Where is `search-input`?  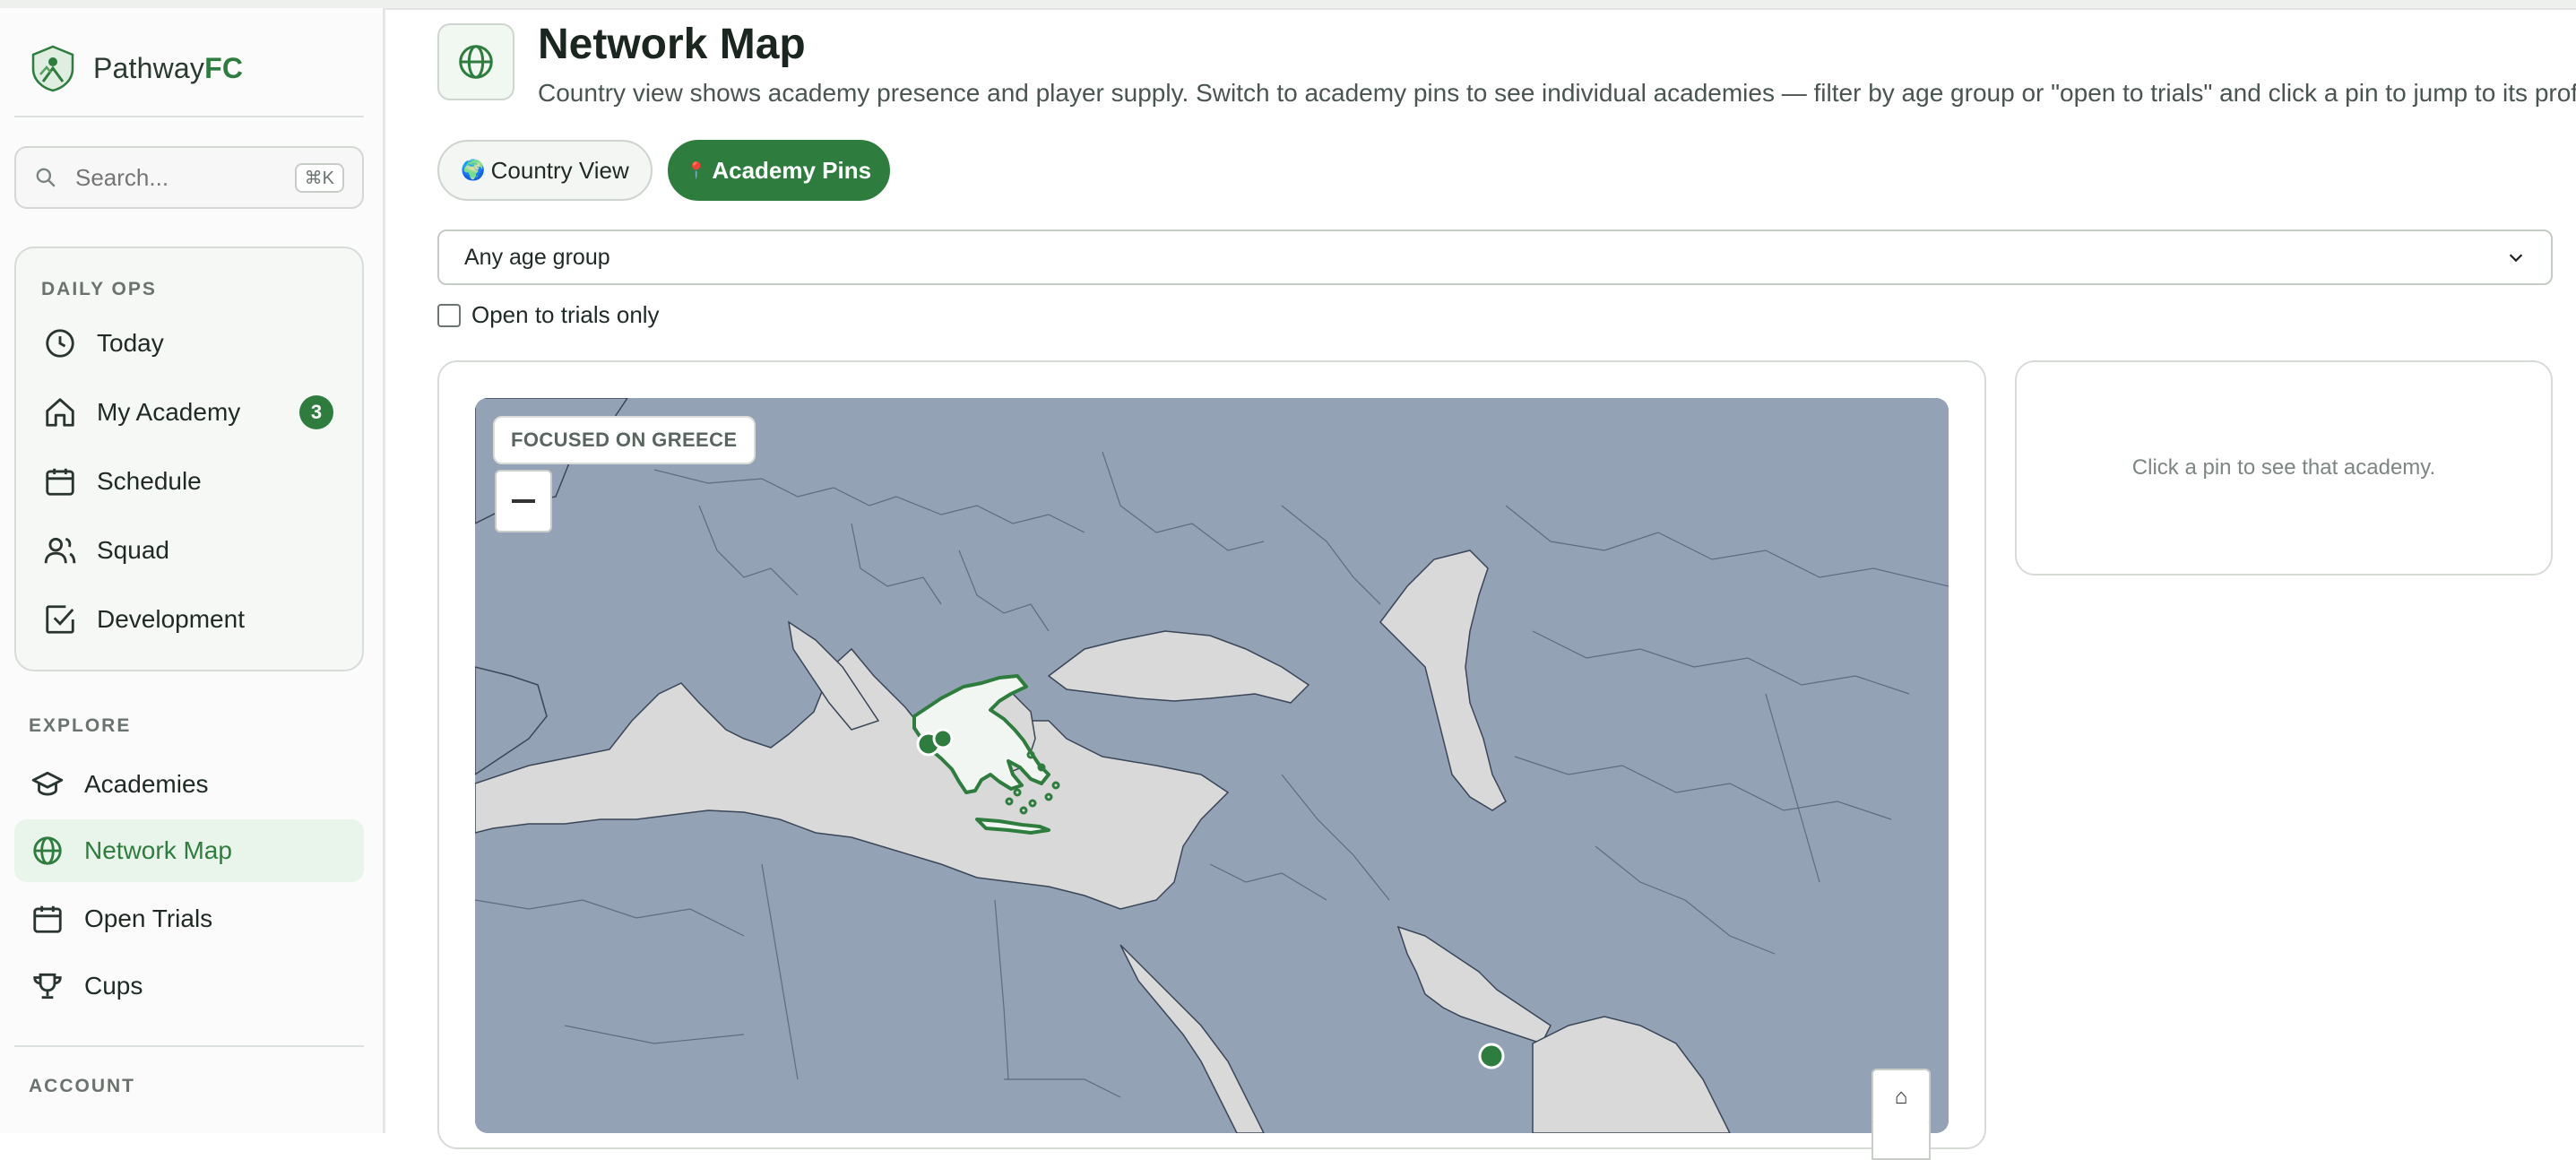
search-input is located at coordinates (173, 177).